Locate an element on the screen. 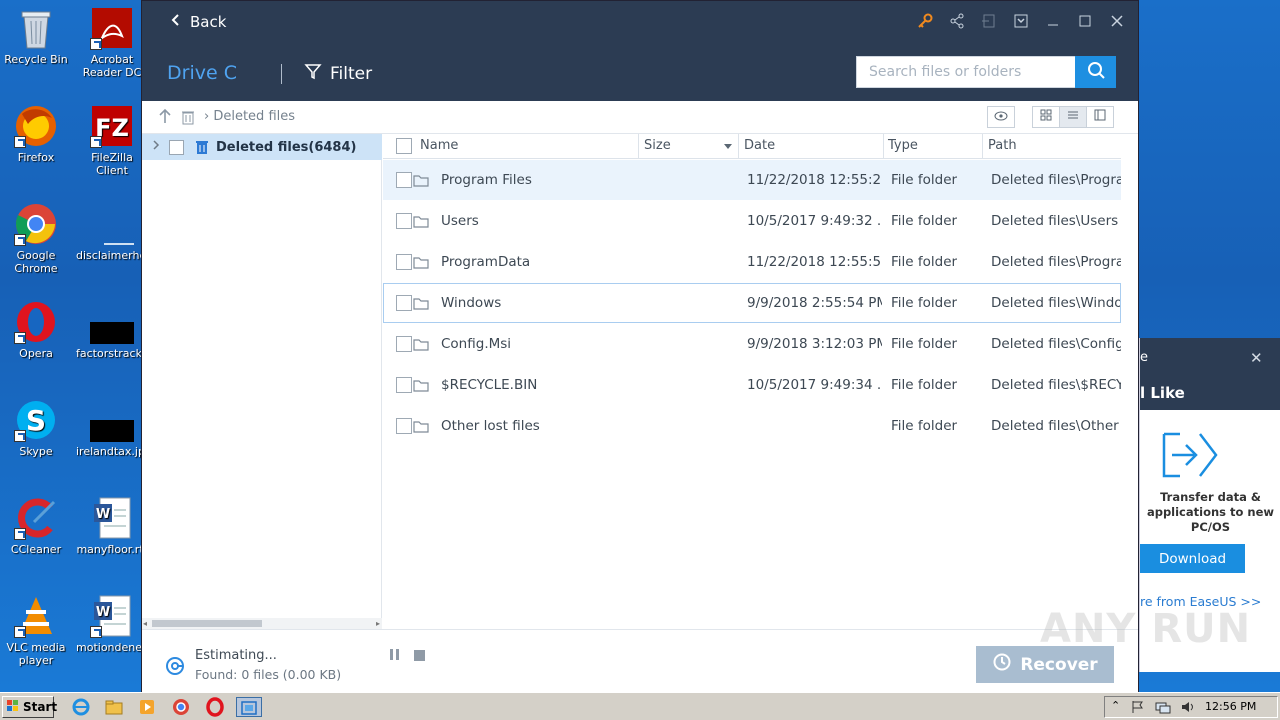  maximize-icon is located at coordinates (1085, 22).